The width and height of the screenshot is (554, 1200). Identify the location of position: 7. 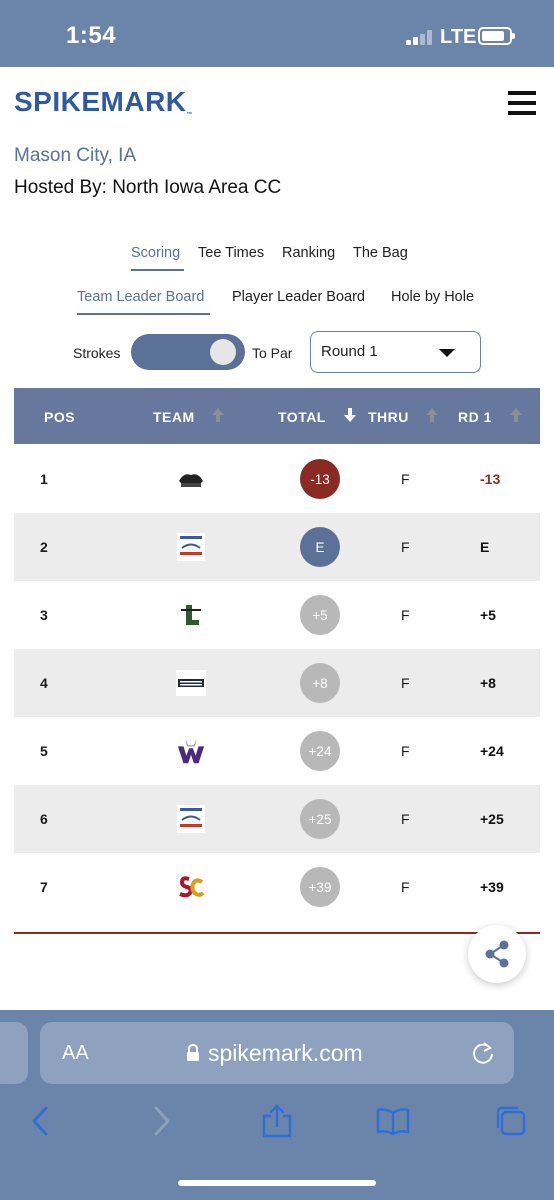
(44, 887).